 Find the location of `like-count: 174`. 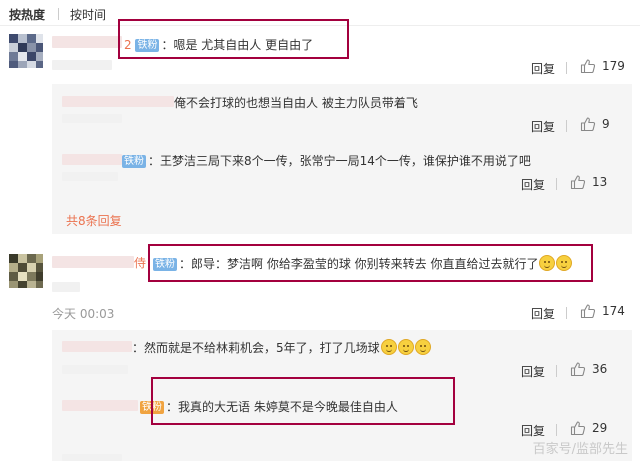

like-count: 174 is located at coordinates (613, 311).